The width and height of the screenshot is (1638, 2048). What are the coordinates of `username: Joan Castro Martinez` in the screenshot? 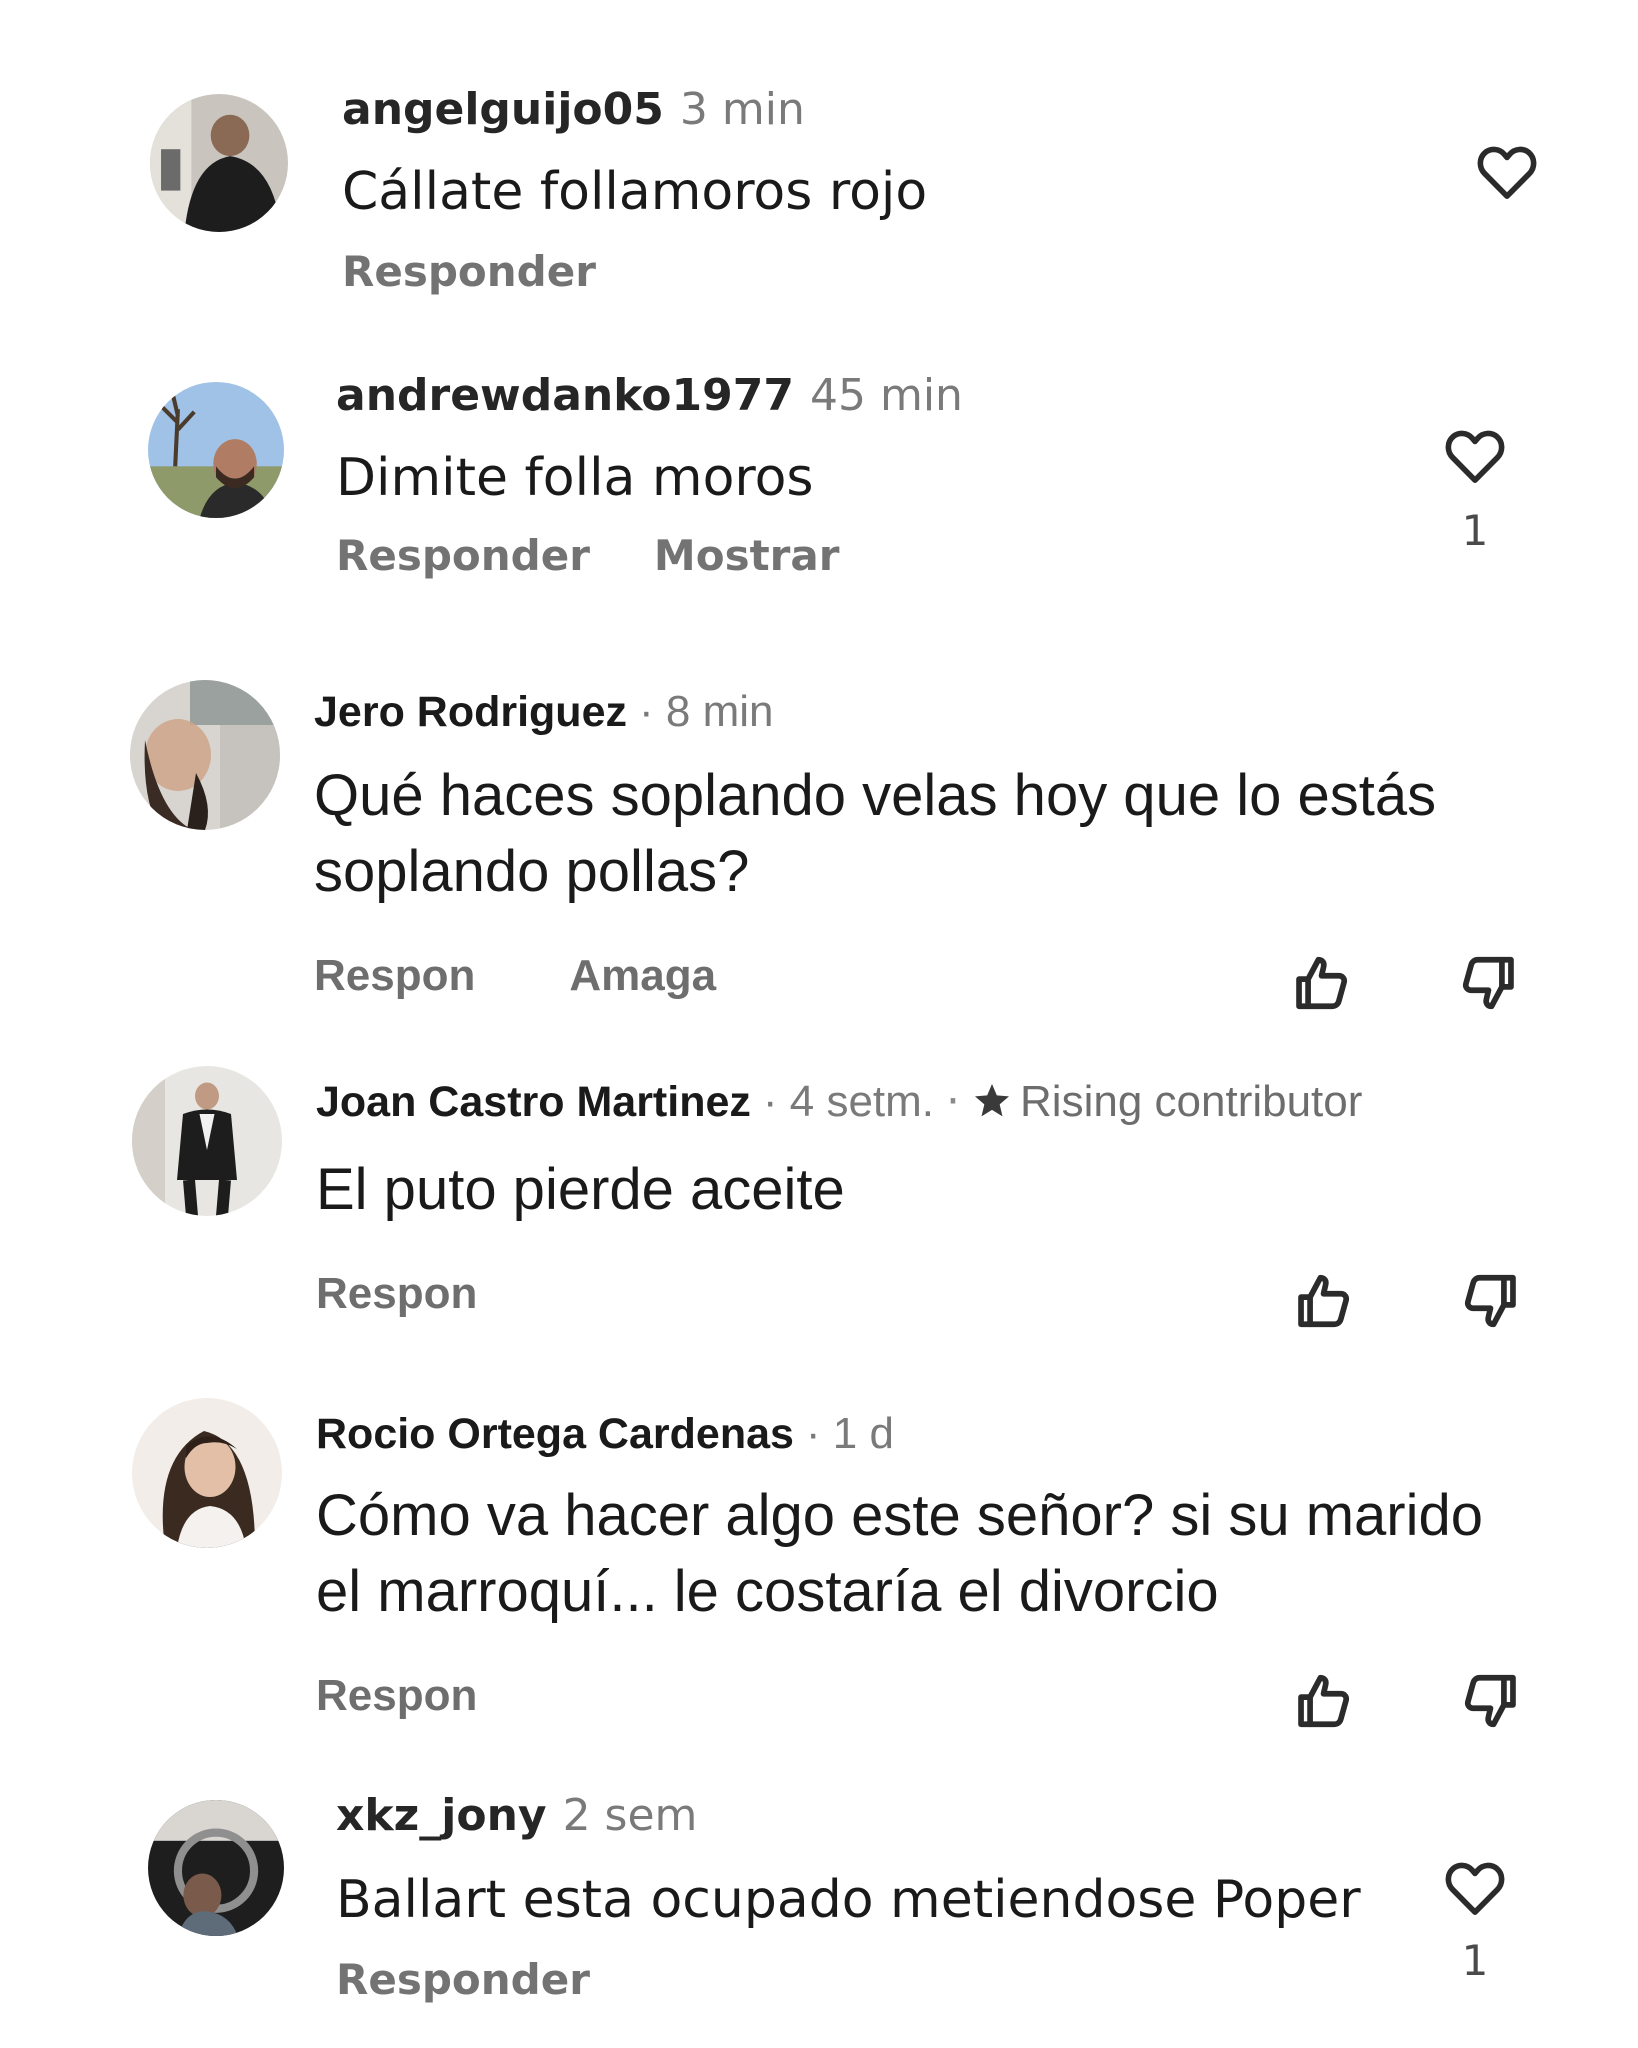 It's located at (533, 1102).